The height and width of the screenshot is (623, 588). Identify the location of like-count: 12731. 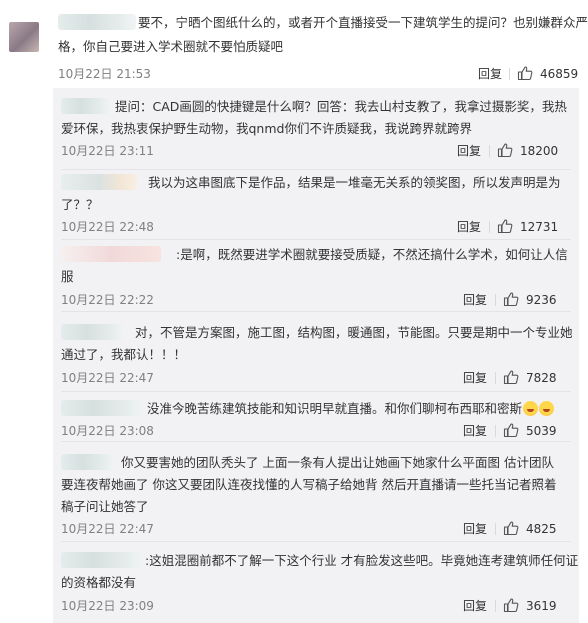
(539, 227).